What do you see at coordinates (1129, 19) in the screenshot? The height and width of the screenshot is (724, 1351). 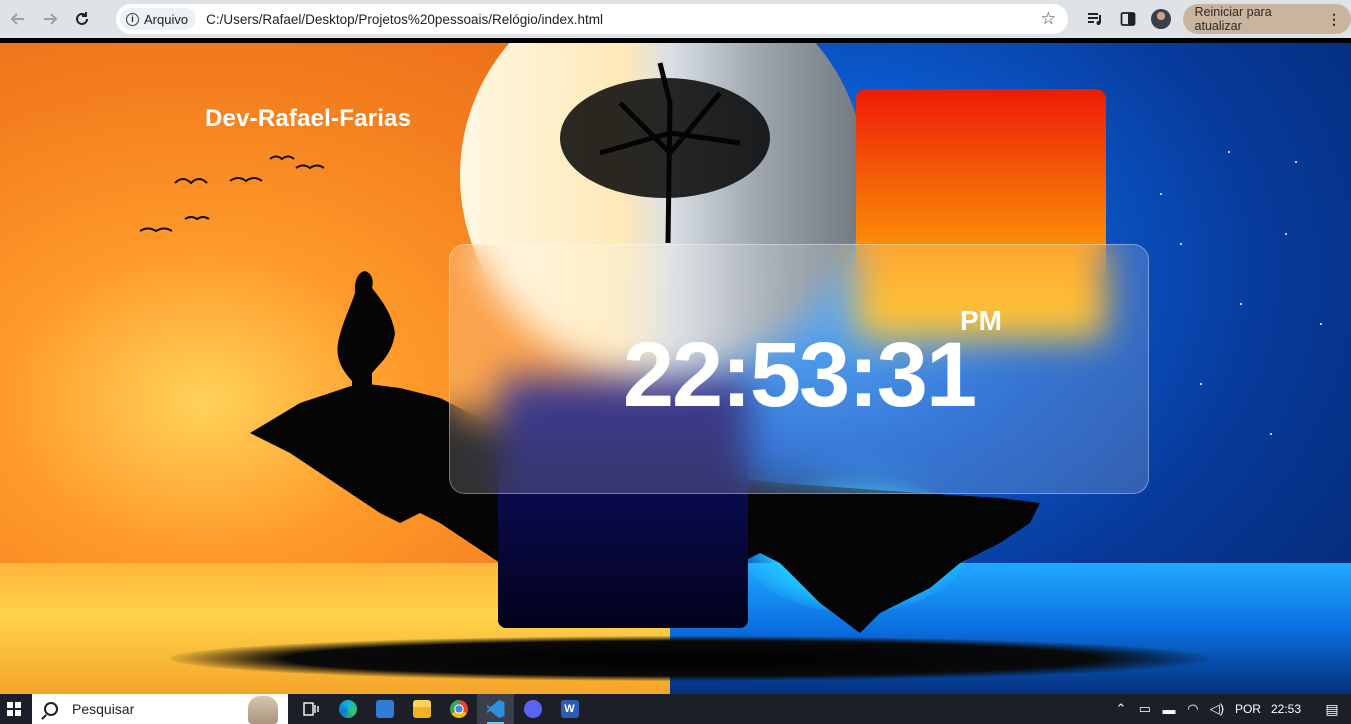 I see `side-panel-icon` at bounding box center [1129, 19].